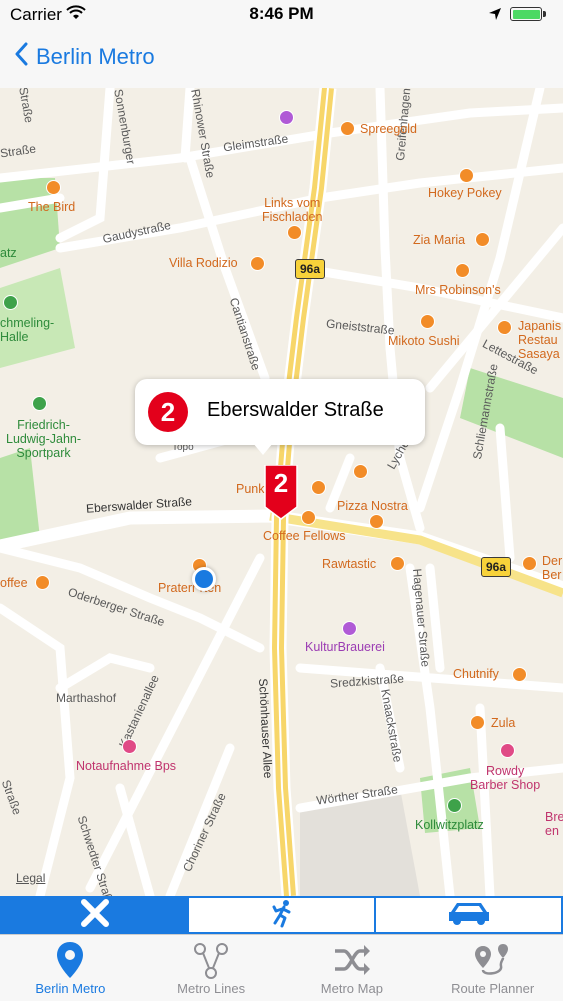 The image size is (563, 1001). I want to click on music-icon, so click(349, 628).